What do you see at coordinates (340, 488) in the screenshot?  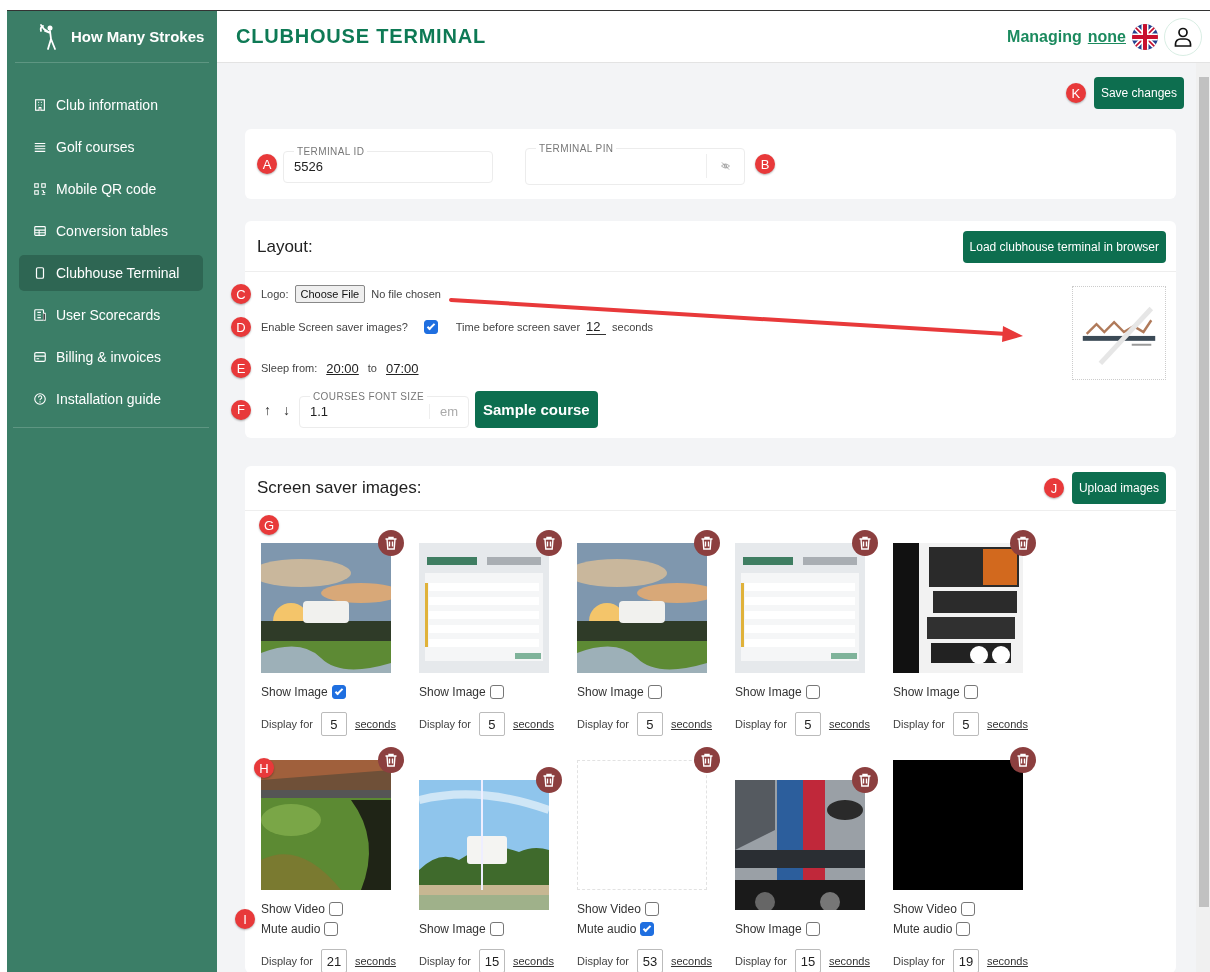 I see `section-title: Screen saver images:` at bounding box center [340, 488].